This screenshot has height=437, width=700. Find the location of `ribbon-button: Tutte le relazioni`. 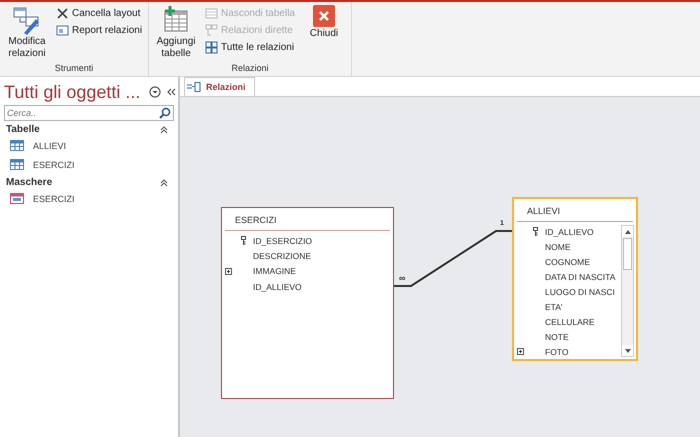

ribbon-button: Tutte le relazioni is located at coordinates (250, 47).